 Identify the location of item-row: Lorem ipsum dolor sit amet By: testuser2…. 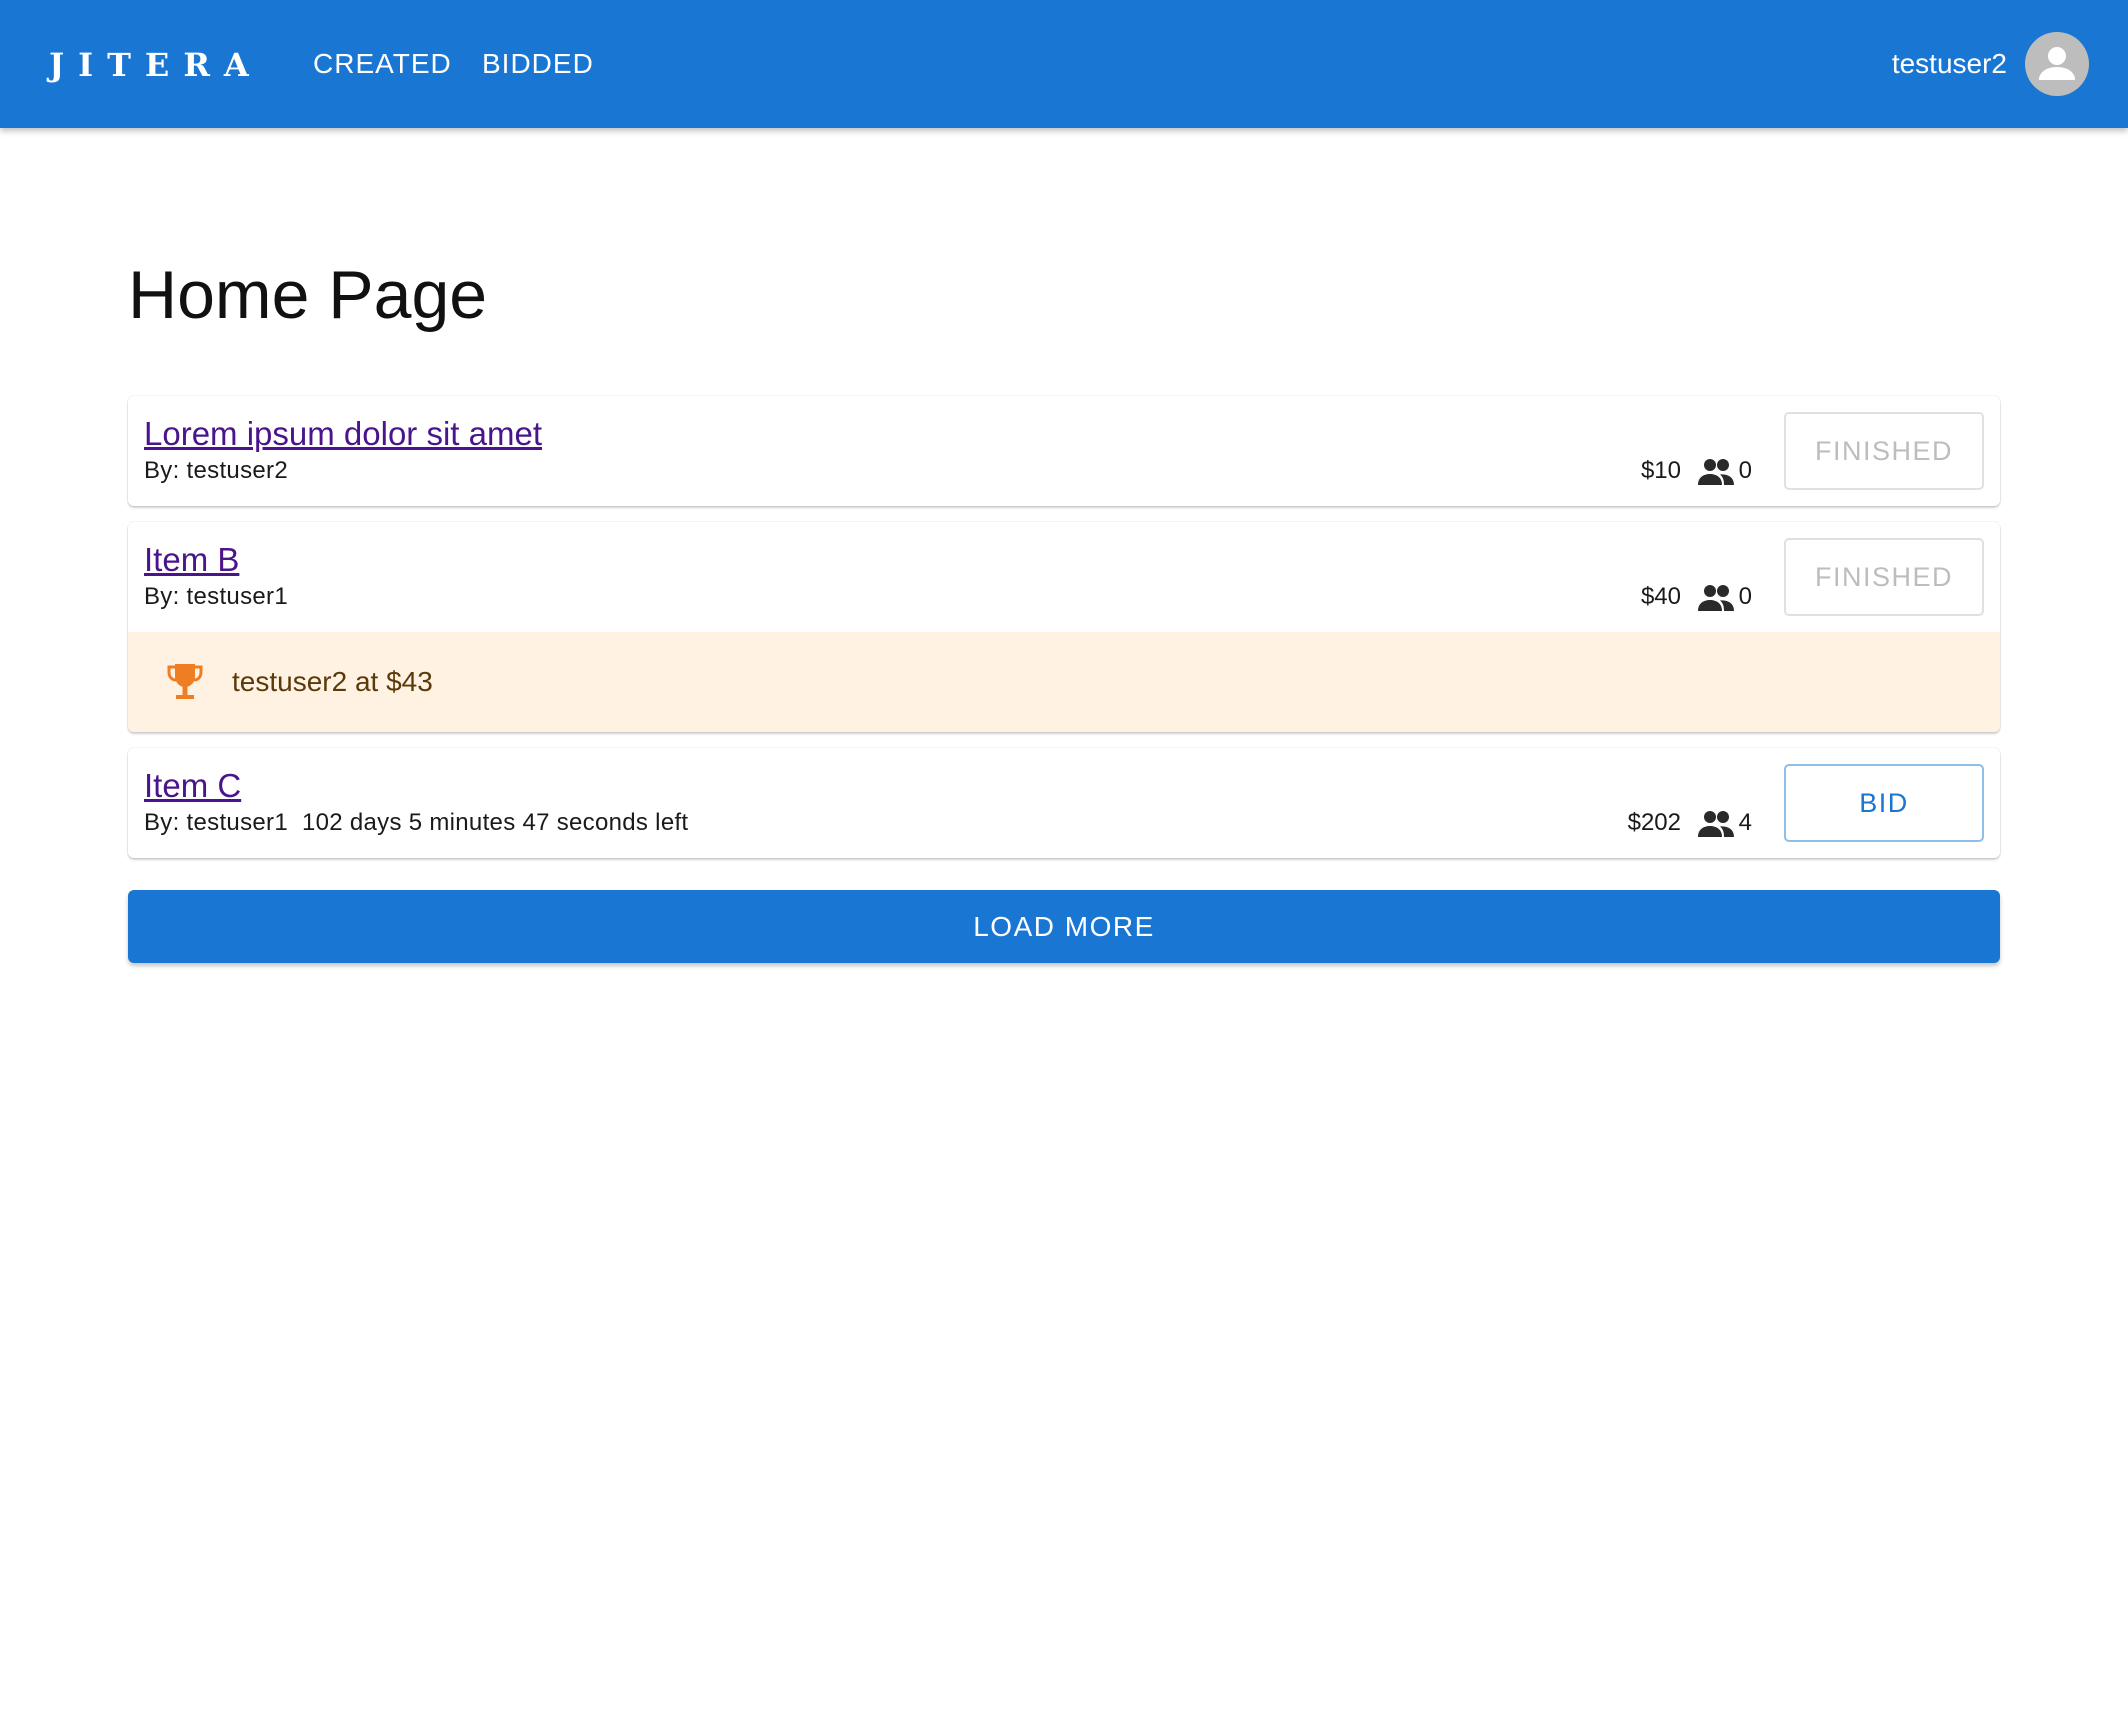
(1064, 451).